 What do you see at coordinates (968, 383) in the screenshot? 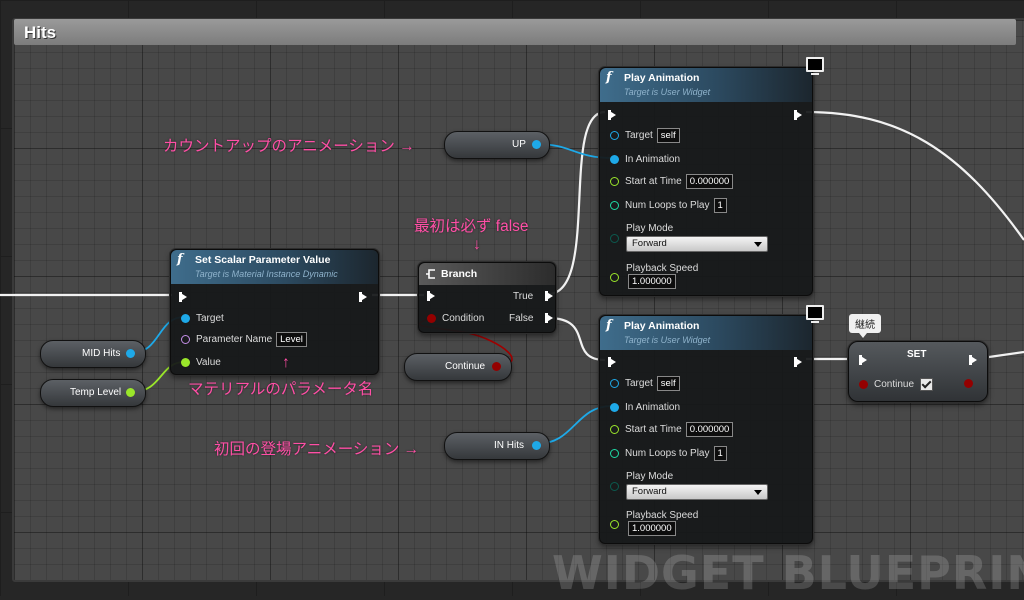
I see `bool-out-pin-icon` at bounding box center [968, 383].